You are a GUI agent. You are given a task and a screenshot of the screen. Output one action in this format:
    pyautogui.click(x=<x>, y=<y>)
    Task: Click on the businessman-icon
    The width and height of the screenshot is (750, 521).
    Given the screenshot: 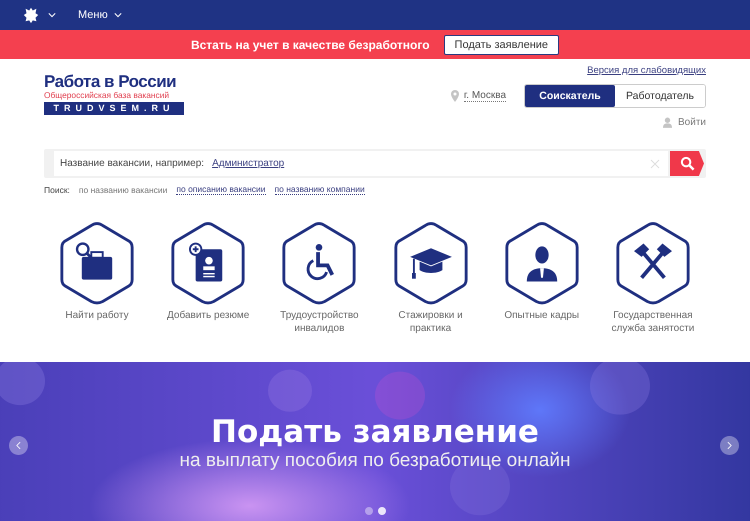 What is the action you would take?
    pyautogui.click(x=542, y=263)
    